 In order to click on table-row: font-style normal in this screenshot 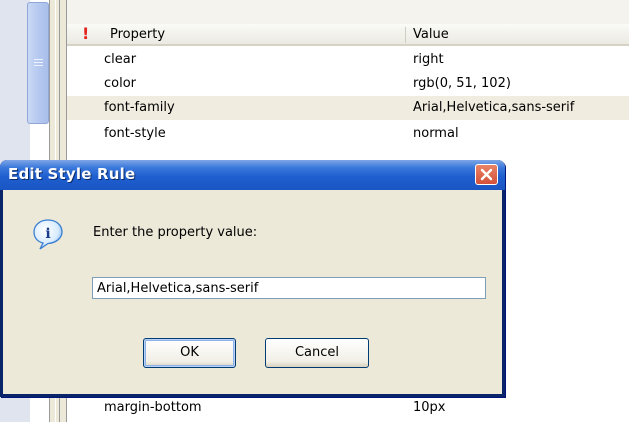, I will do `click(348, 134)`.